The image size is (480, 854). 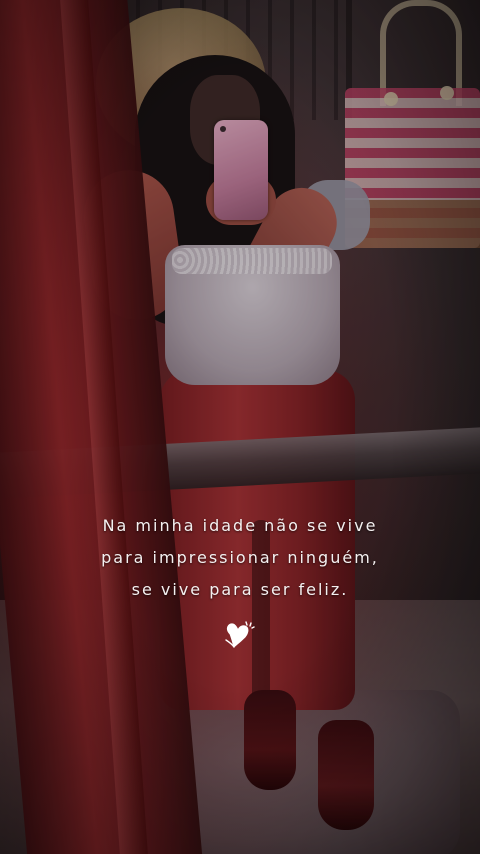 What do you see at coordinates (240, 589) in the screenshot?
I see `caption-line: se vive para ser feliz.` at bounding box center [240, 589].